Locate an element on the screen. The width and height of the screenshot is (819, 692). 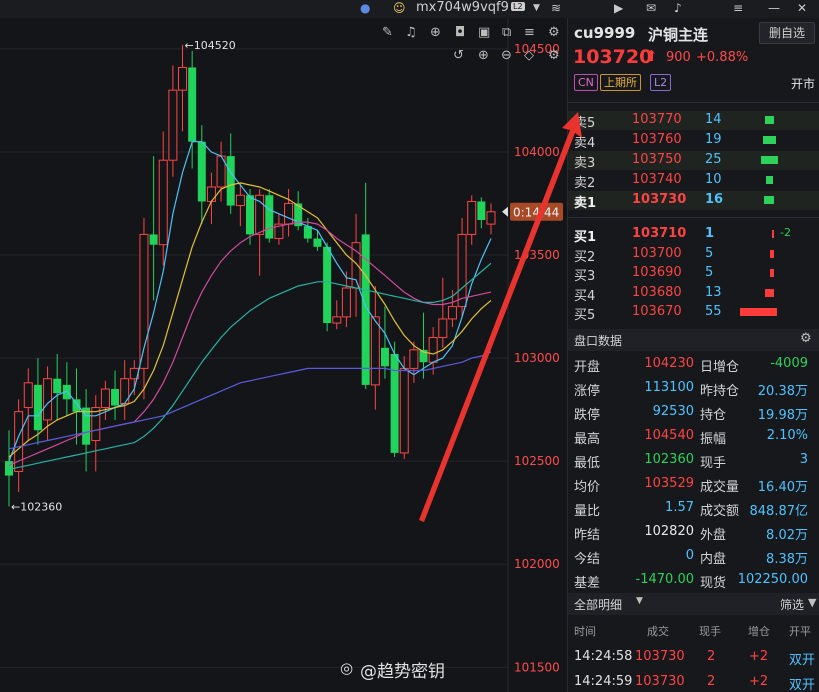
user-icon: ☺ is located at coordinates (399, 8).